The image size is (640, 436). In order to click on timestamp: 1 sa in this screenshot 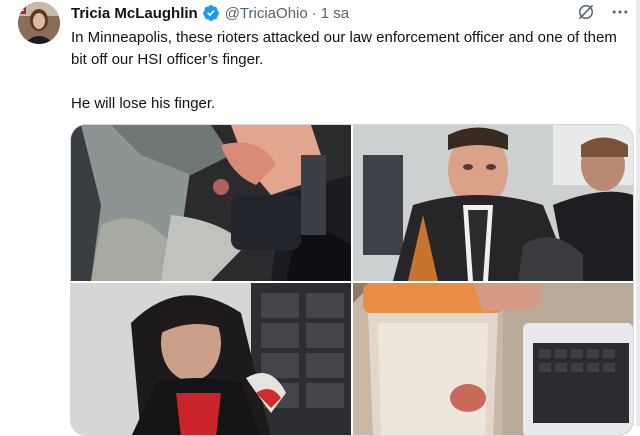, I will do `click(335, 13)`.